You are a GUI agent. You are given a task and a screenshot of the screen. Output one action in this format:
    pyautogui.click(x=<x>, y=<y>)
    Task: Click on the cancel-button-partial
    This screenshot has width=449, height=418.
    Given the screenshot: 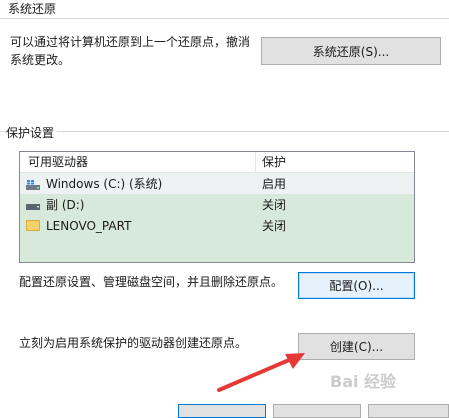 What is the action you would take?
    pyautogui.click(x=317, y=411)
    